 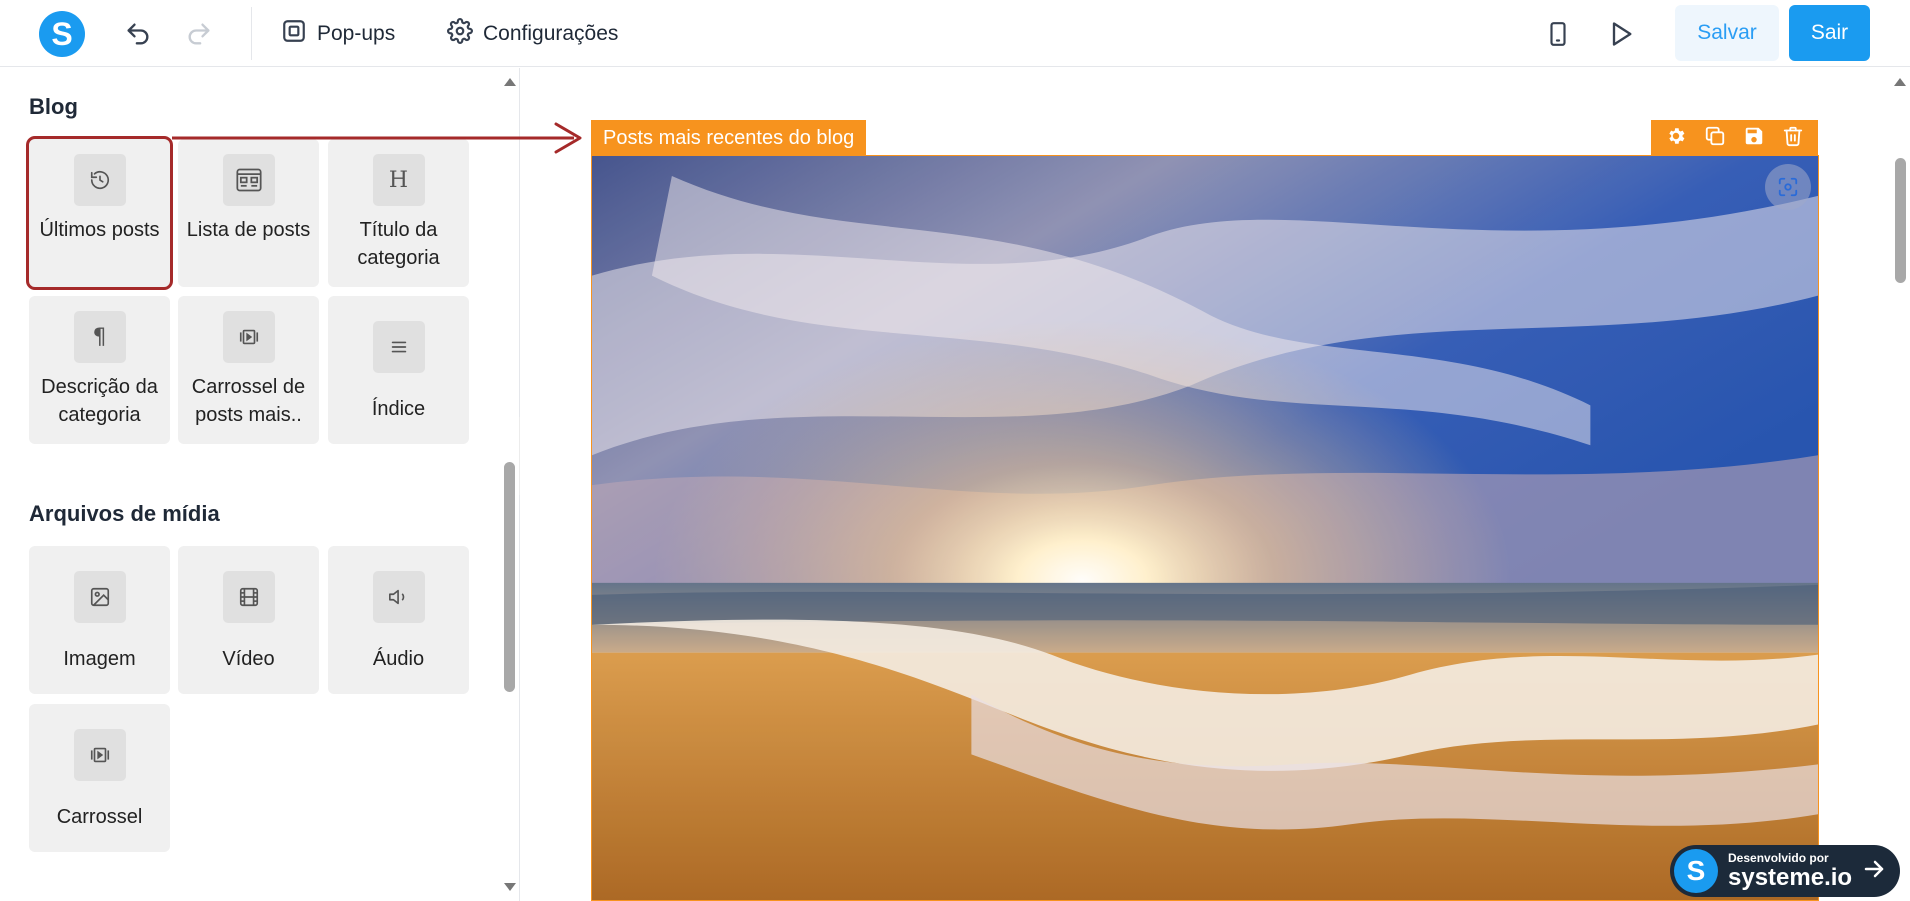 What do you see at coordinates (509, 577) in the screenshot?
I see `panel-scroll-thumb` at bounding box center [509, 577].